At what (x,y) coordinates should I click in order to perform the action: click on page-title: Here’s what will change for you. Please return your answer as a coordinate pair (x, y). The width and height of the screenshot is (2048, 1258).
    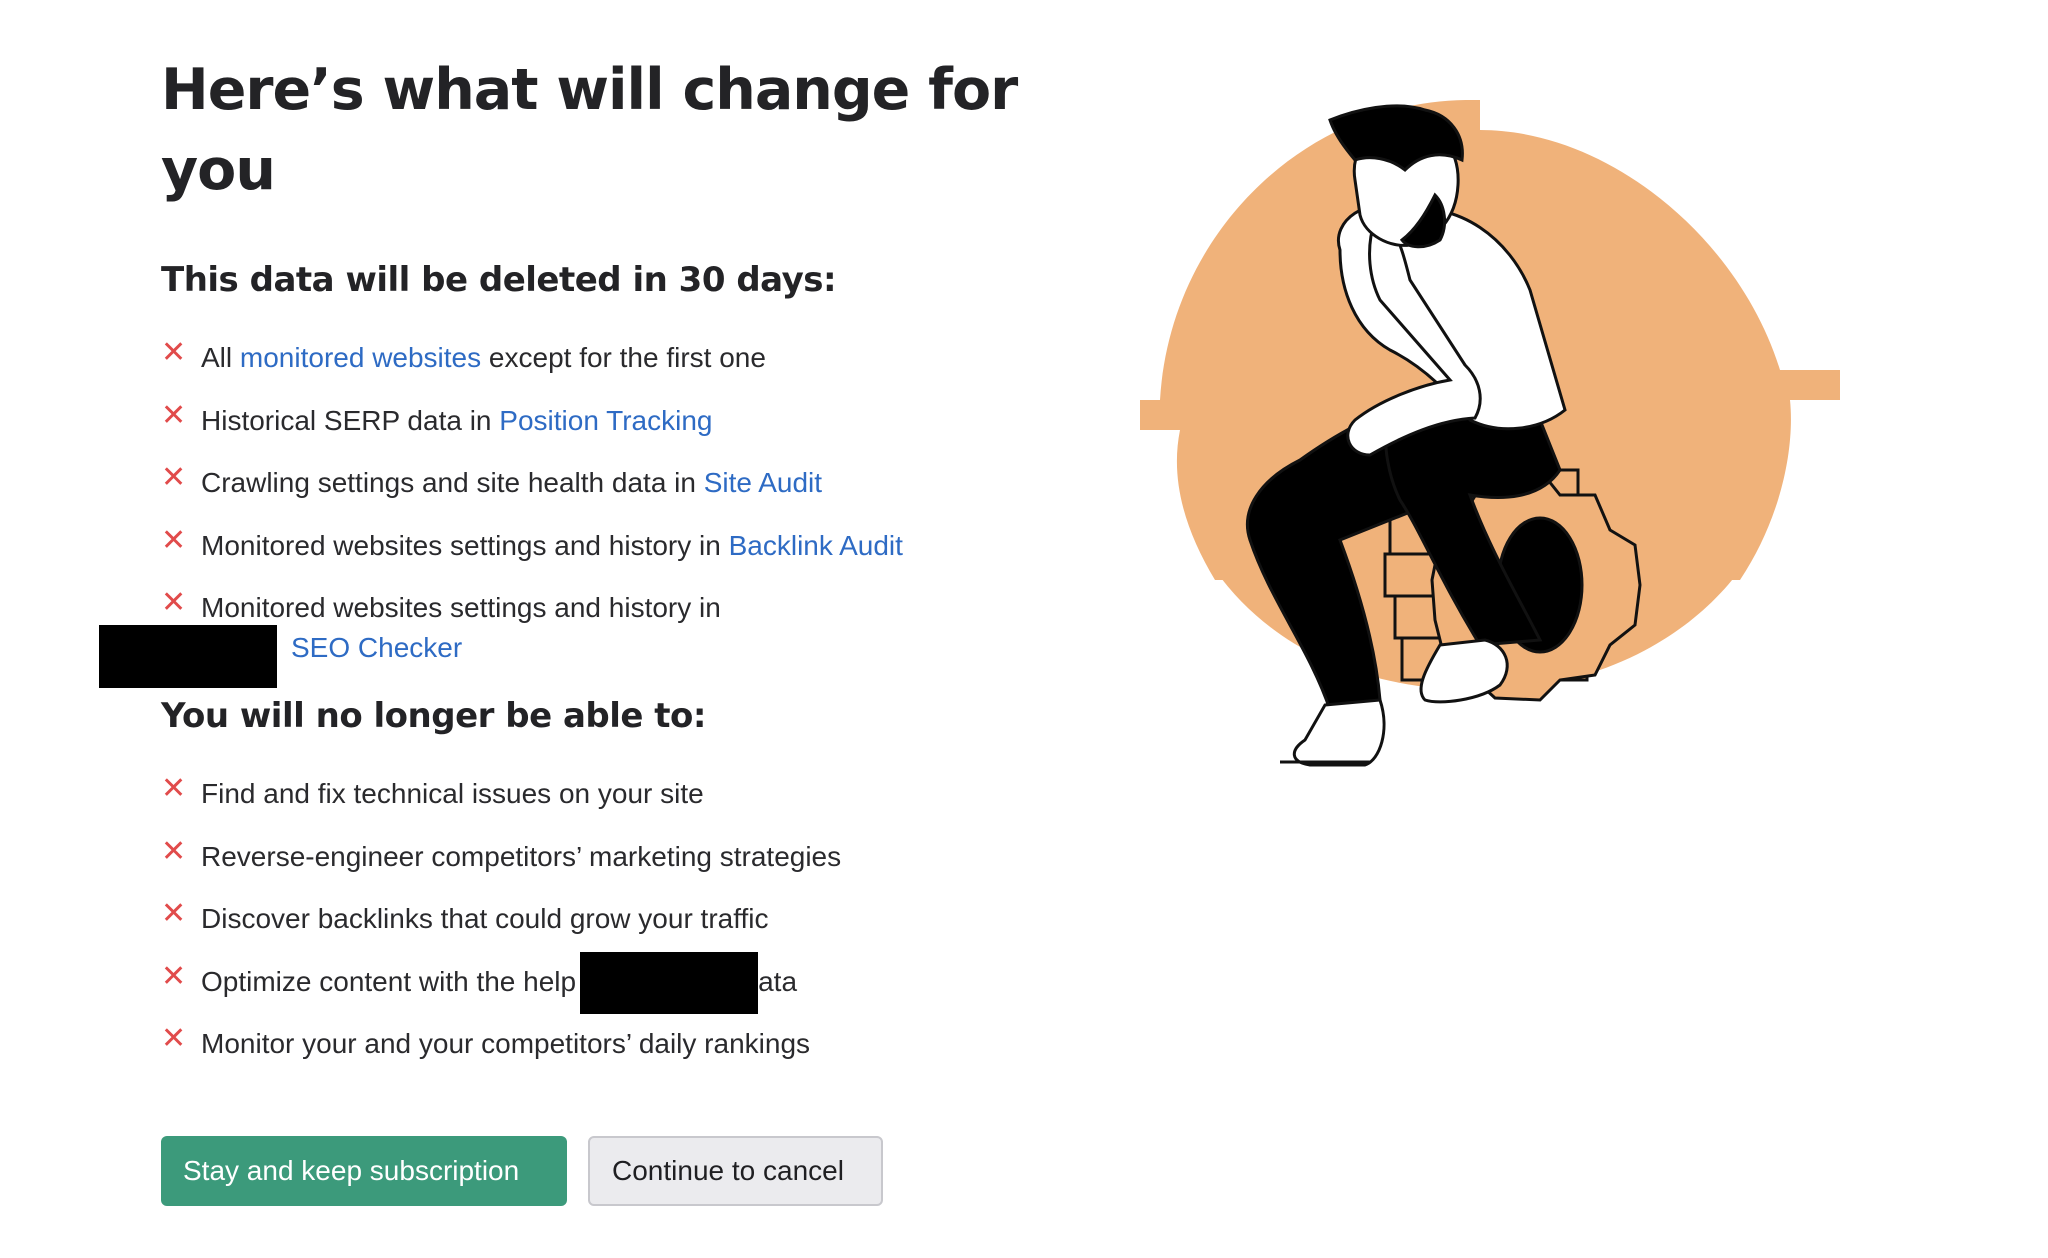
    Looking at the image, I should click on (589, 130).